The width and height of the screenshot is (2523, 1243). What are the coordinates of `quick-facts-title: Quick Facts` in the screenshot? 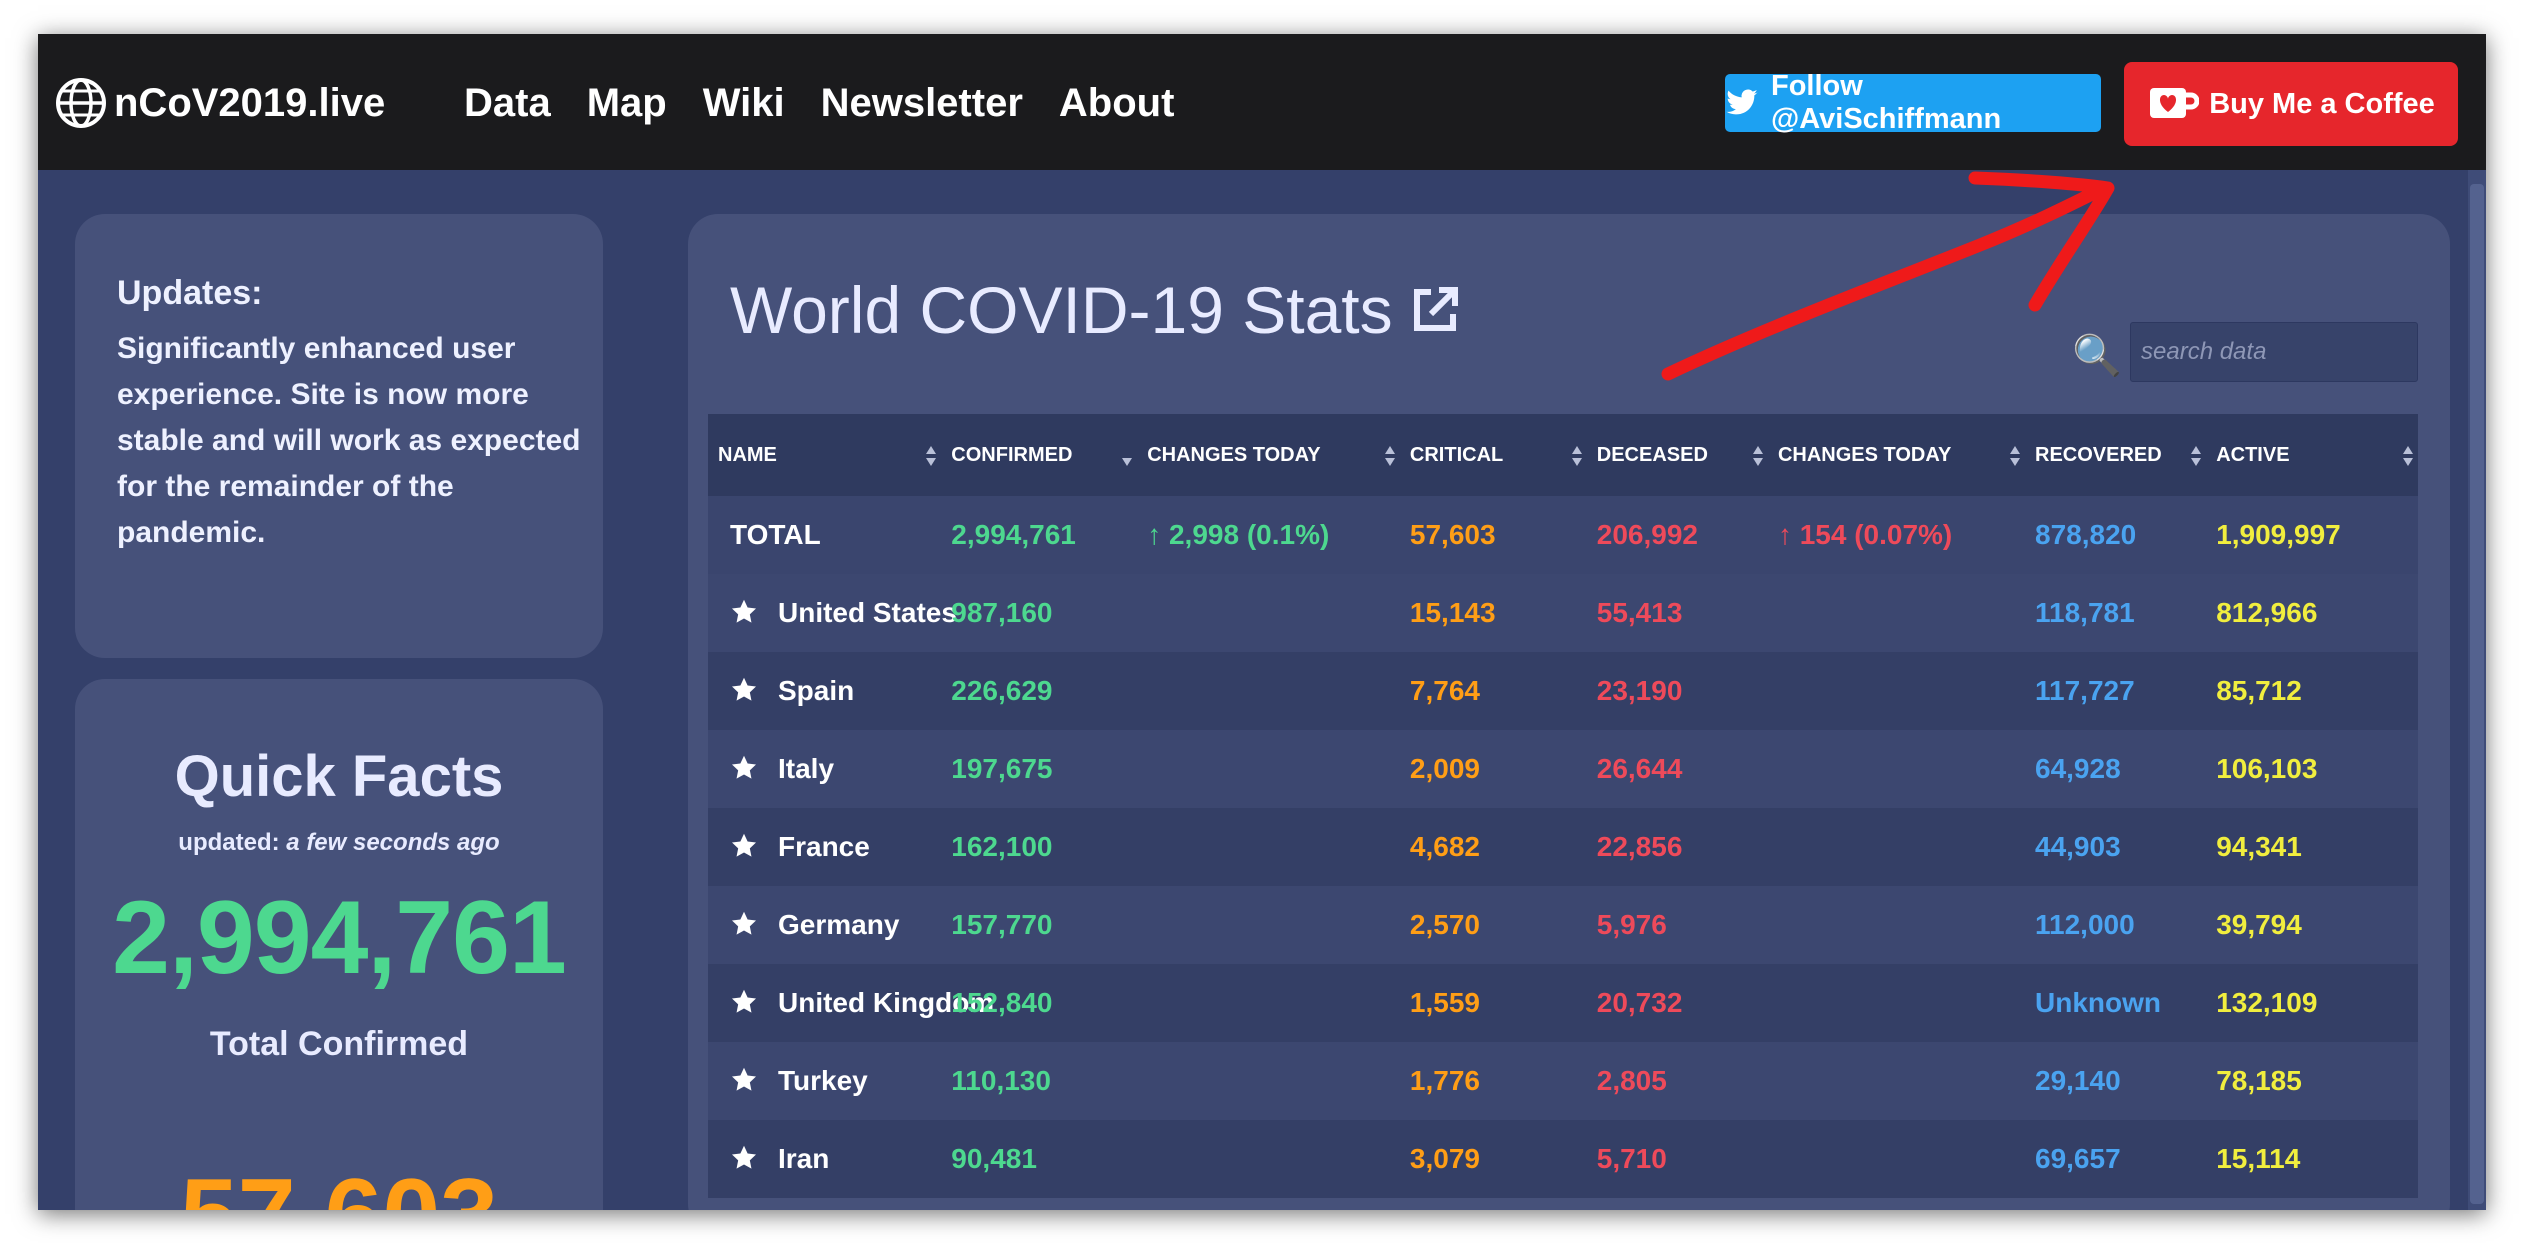 It's located at (339, 776).